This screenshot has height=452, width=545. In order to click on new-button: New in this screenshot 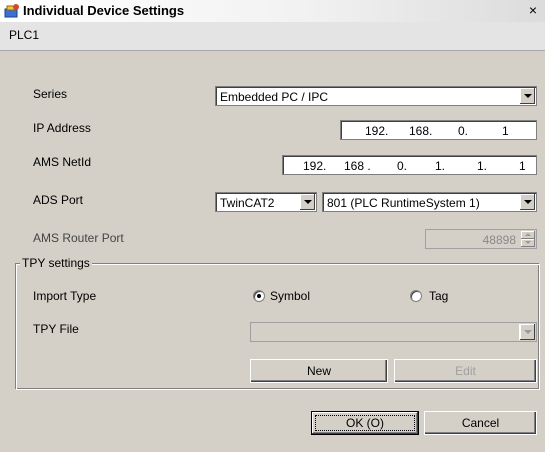, I will do `click(319, 371)`.